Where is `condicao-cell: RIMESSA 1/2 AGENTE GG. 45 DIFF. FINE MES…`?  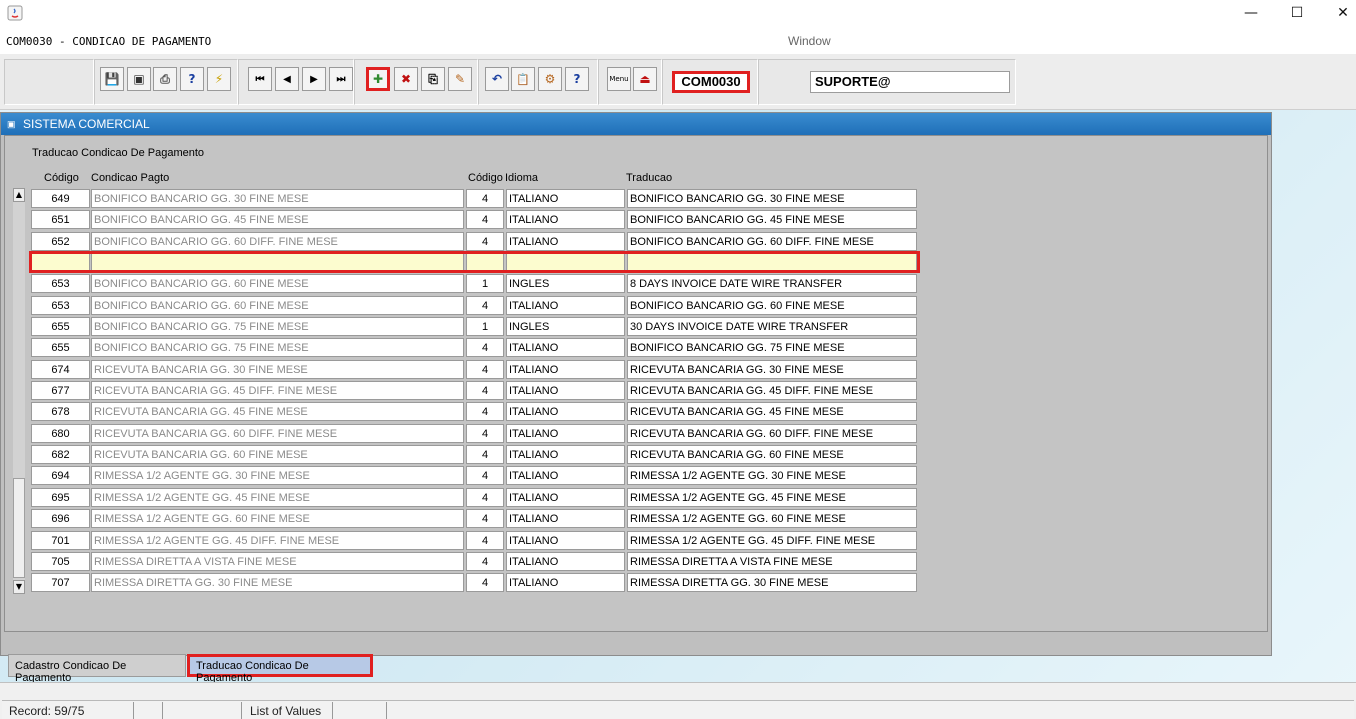 condicao-cell: RIMESSA 1/2 AGENTE GG. 45 DIFF. FINE MES… is located at coordinates (277, 540).